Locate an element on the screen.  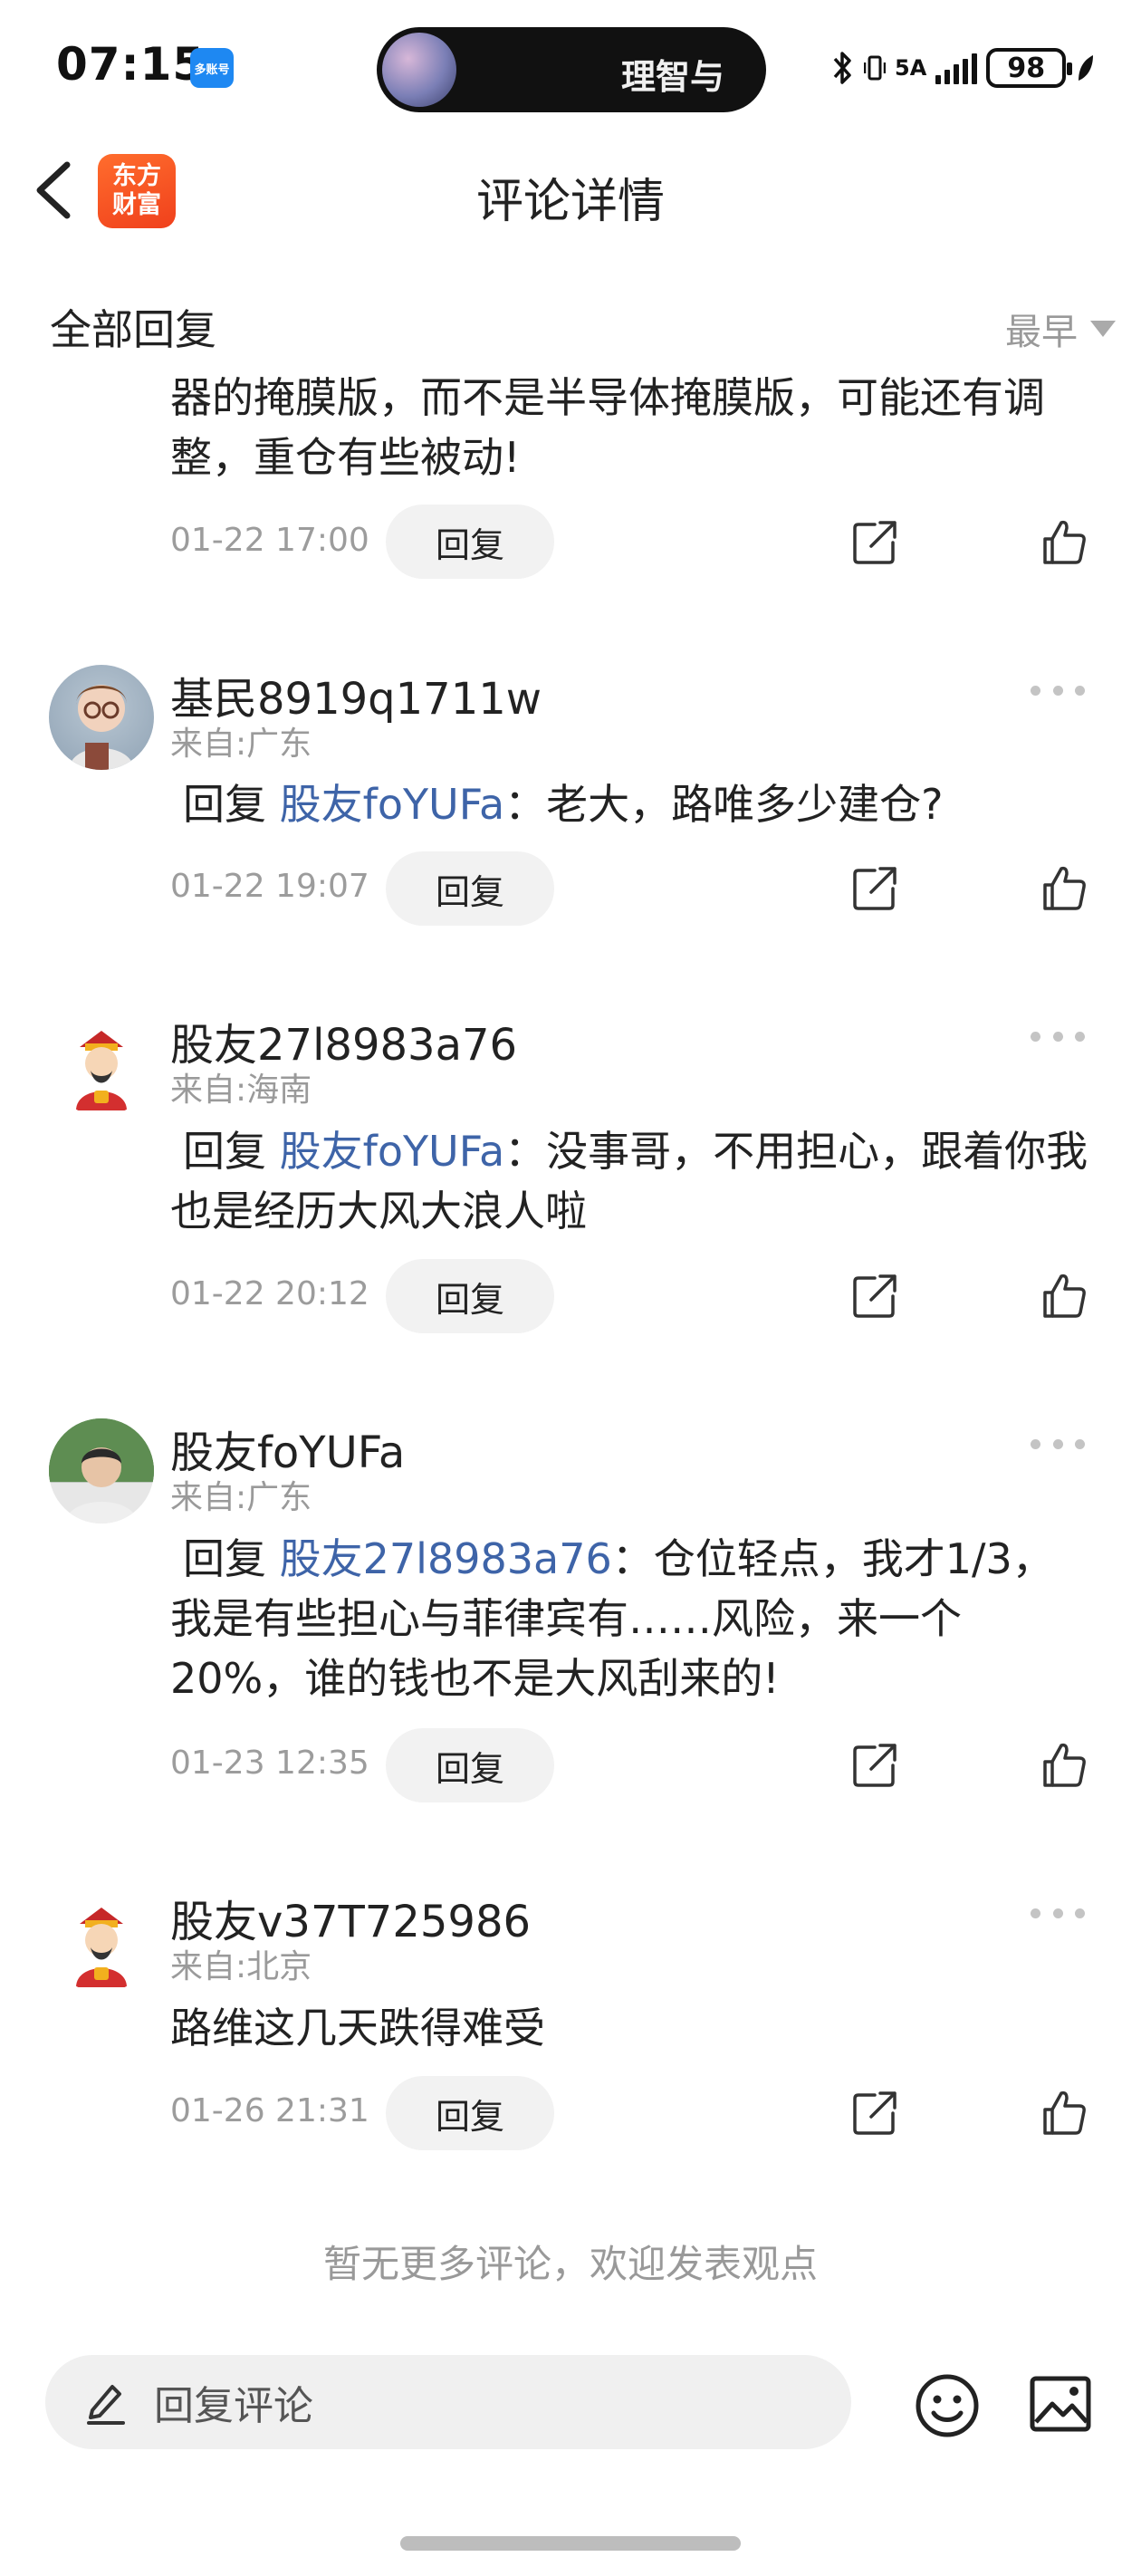
replies-section-header: 全部回复 最早 is located at coordinates (570, 327).